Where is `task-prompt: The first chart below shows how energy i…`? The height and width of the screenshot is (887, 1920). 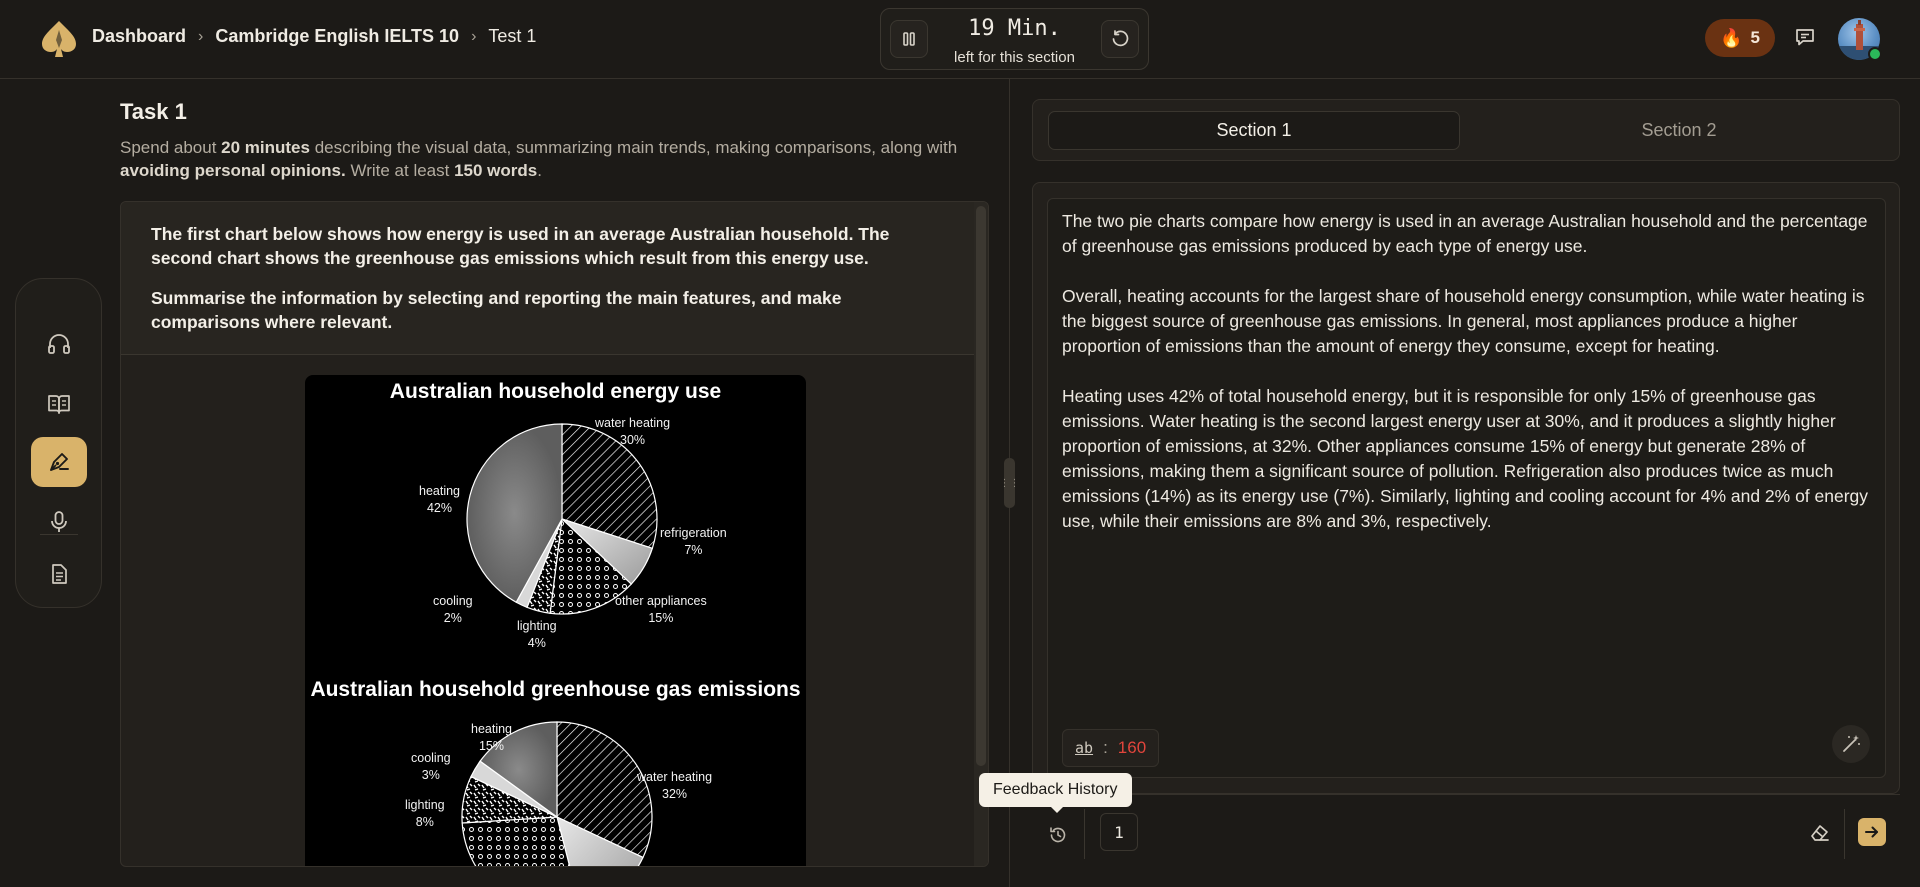
task-prompt: The first chart below shows how energy i… is located at coordinates (548, 278).